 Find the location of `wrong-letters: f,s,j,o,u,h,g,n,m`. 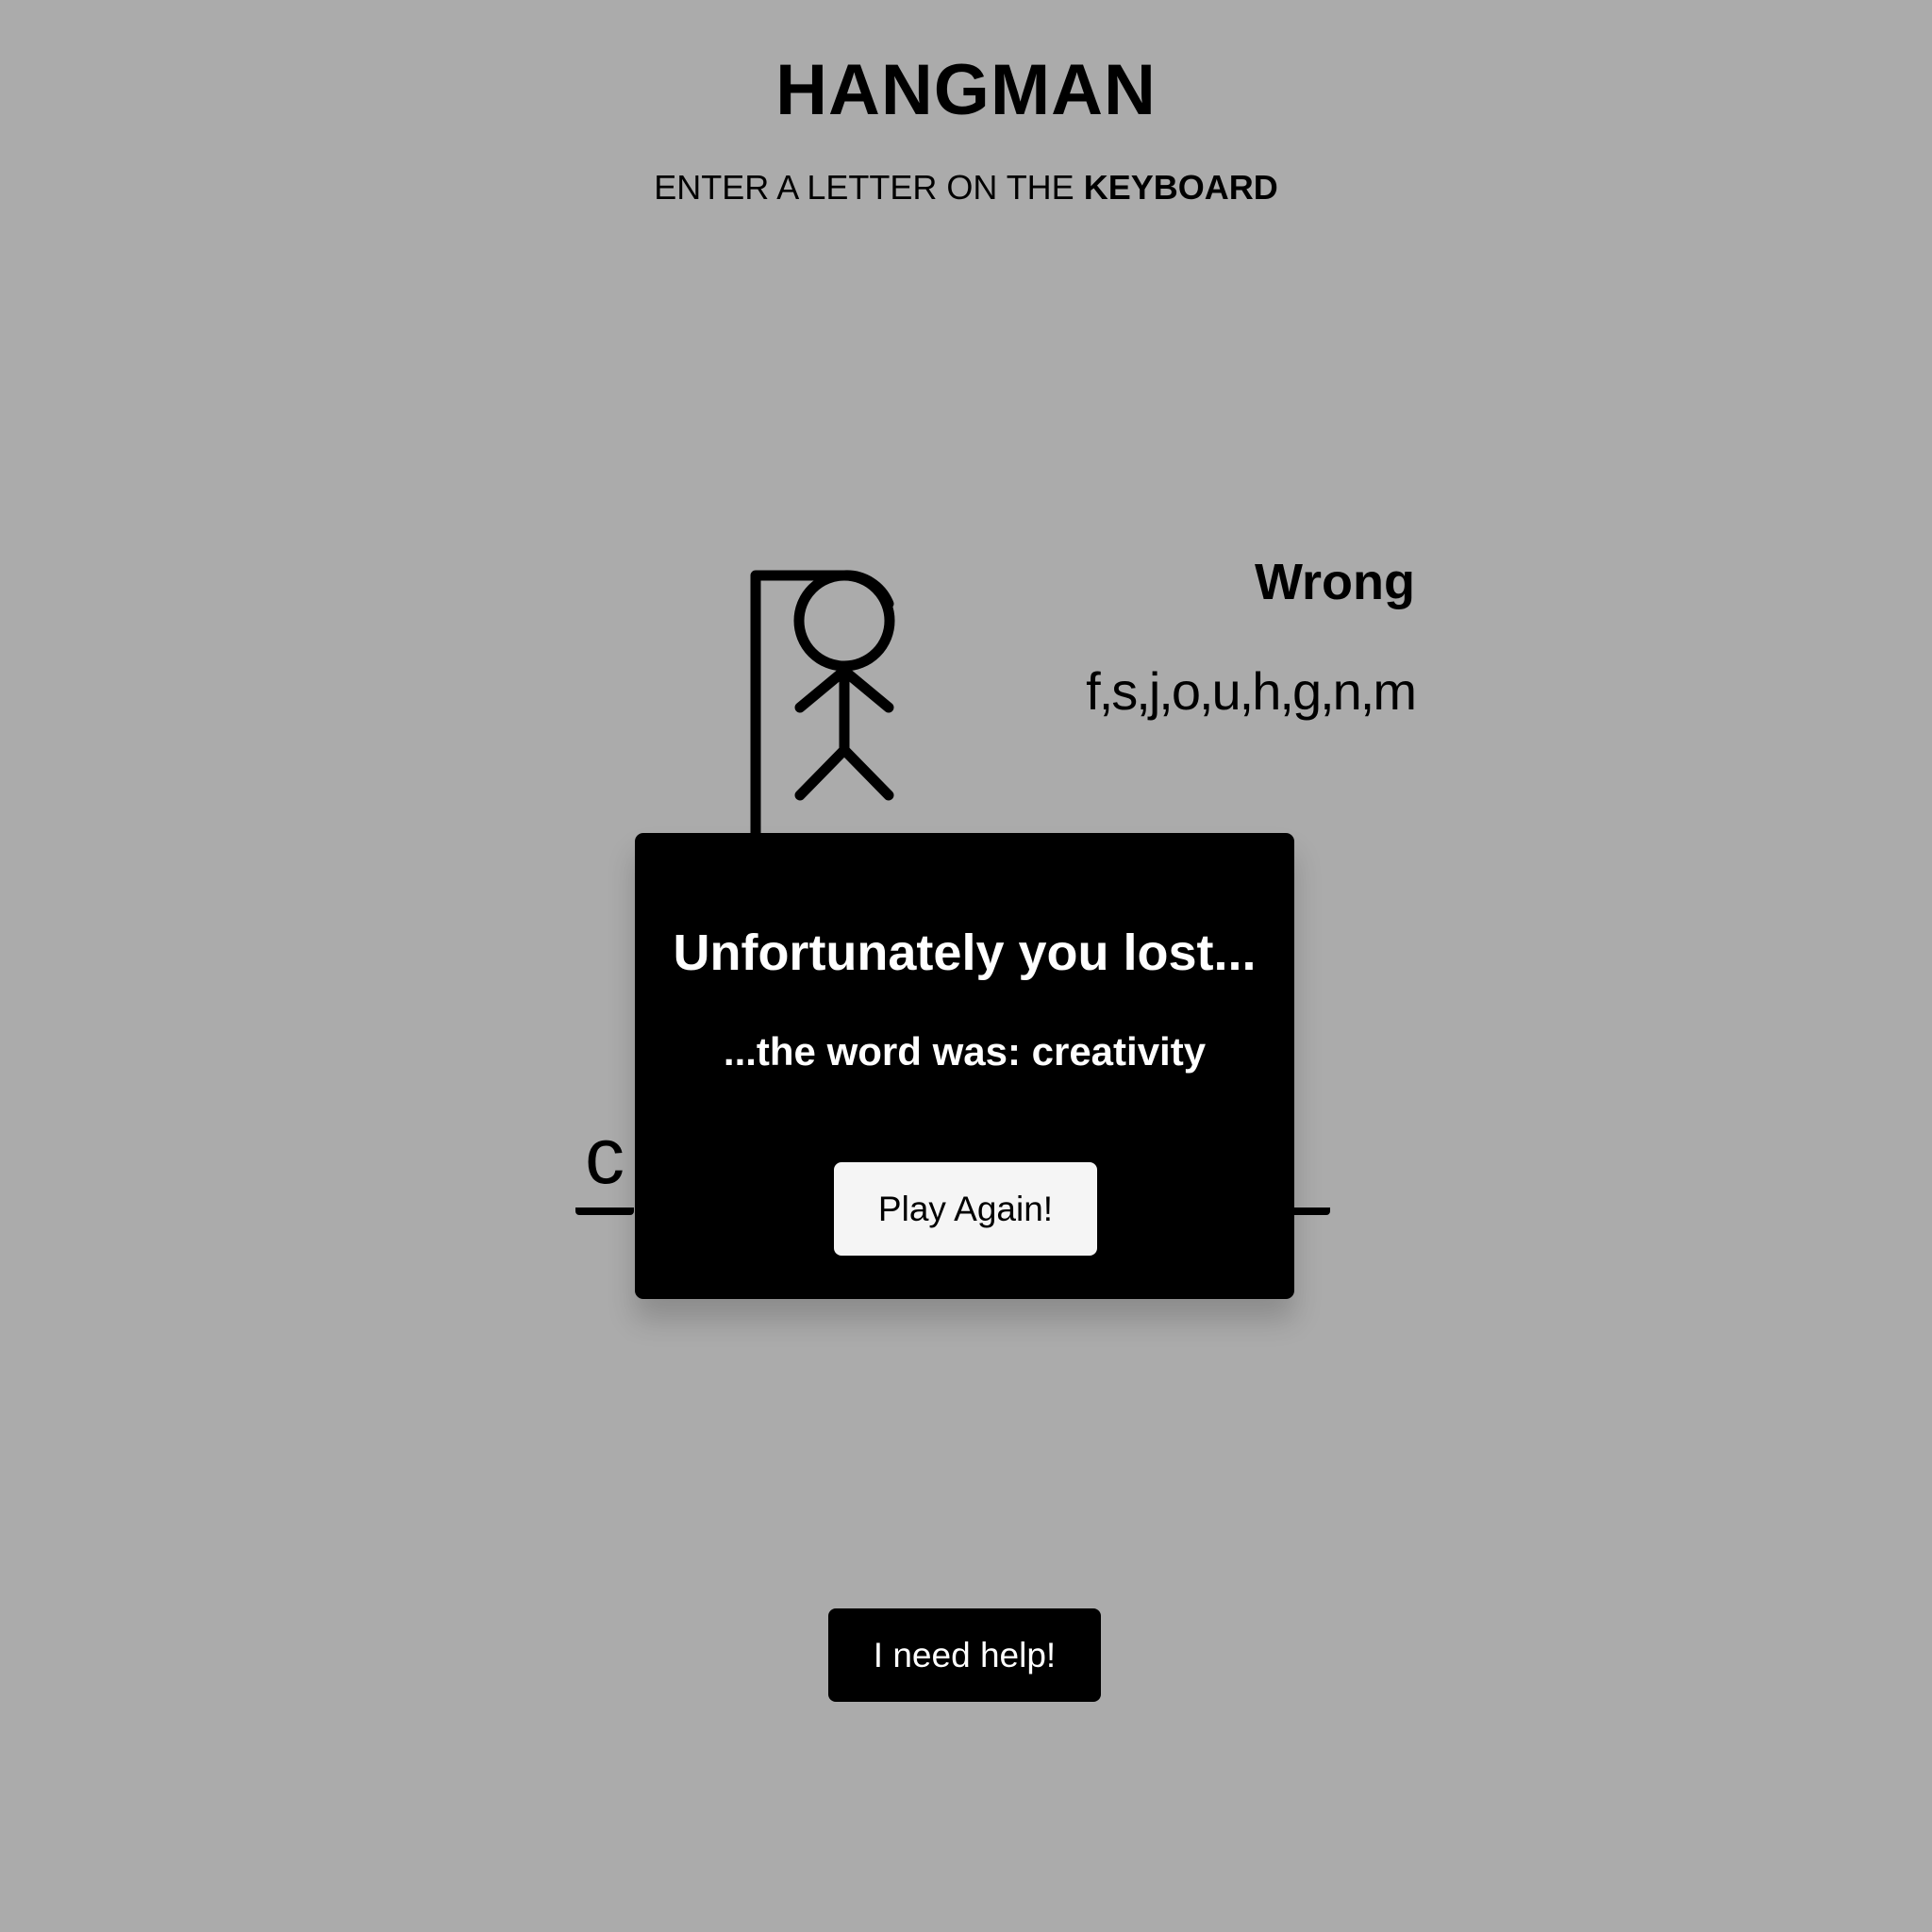

wrong-letters: f,s,j,o,u,h,g,n,m is located at coordinates (1251, 691).